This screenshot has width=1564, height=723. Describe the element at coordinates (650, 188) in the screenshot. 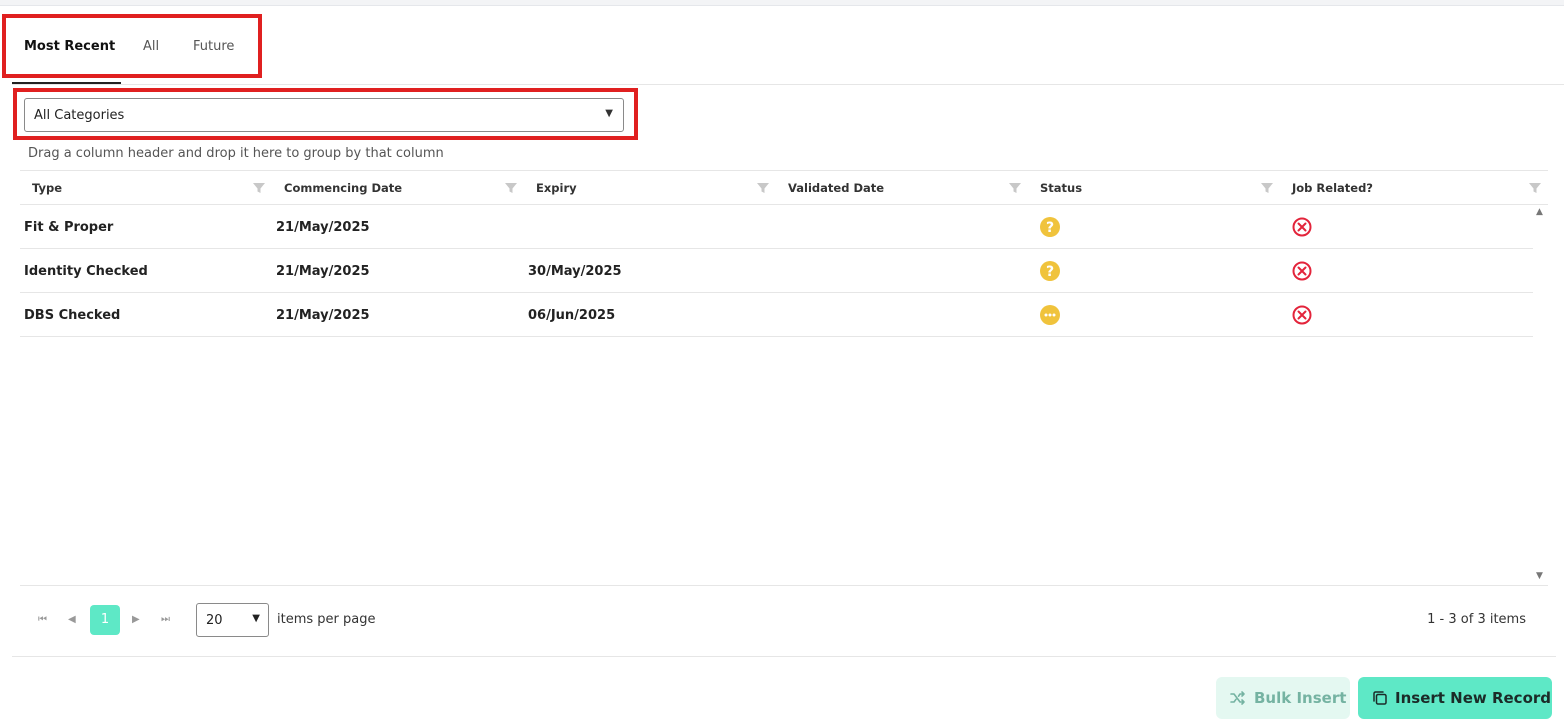

I see `column-header-expiry: Expiry` at that location.